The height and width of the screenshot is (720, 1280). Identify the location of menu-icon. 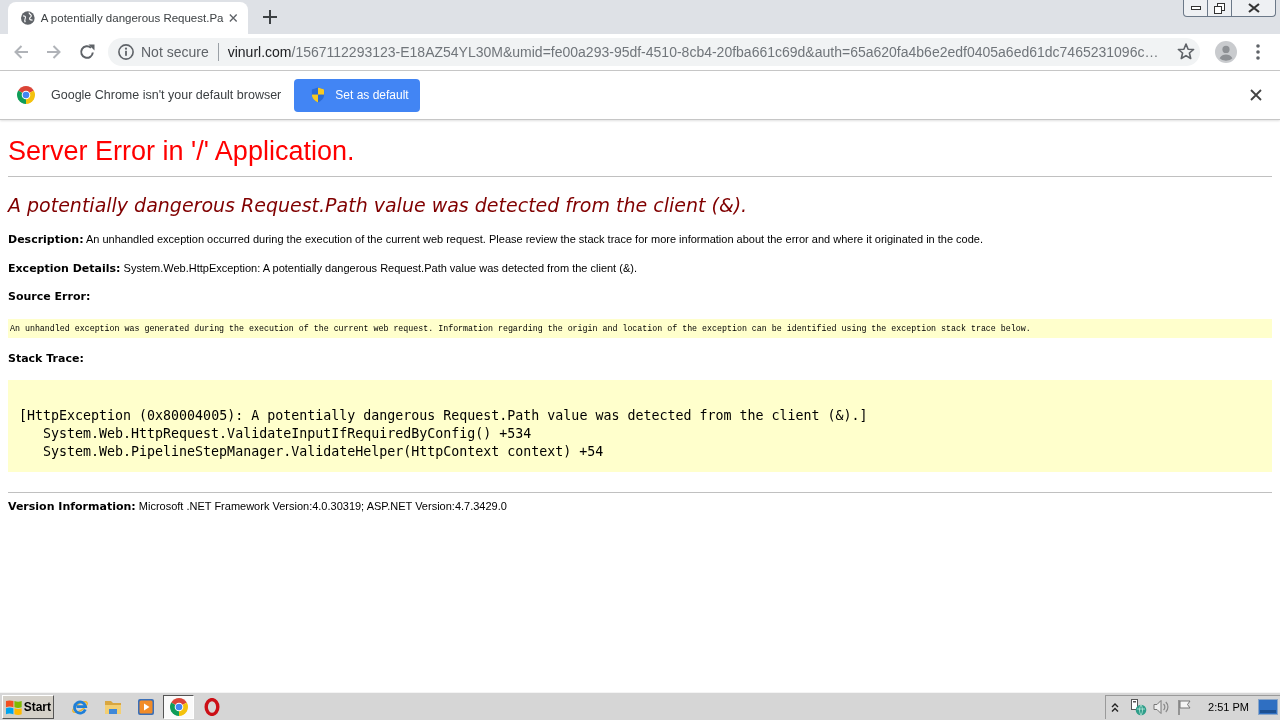
(1258, 52).